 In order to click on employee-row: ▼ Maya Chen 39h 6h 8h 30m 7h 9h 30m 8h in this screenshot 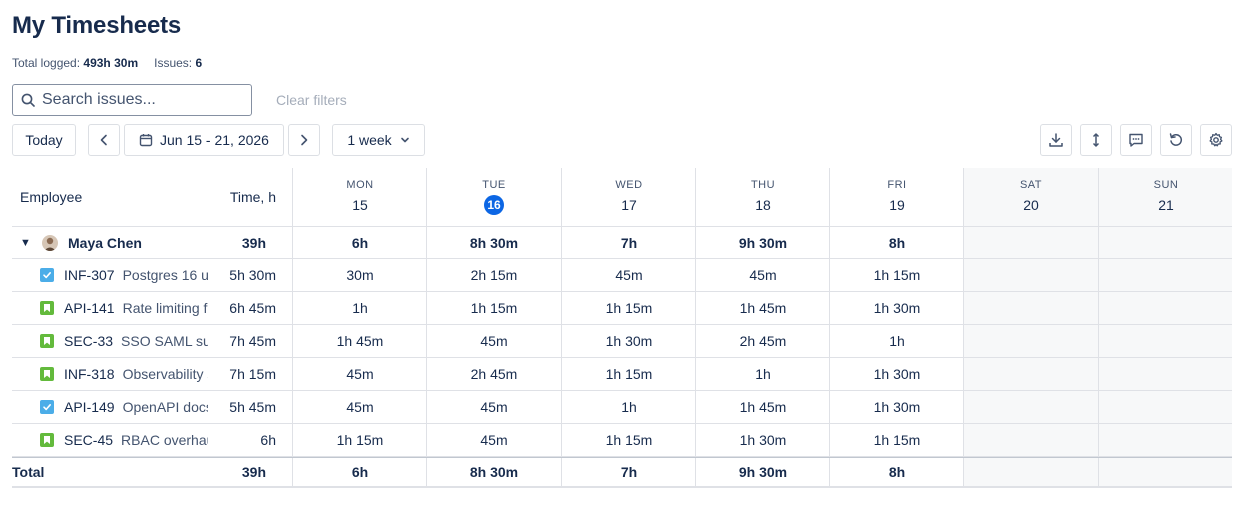, I will do `click(622, 243)`.